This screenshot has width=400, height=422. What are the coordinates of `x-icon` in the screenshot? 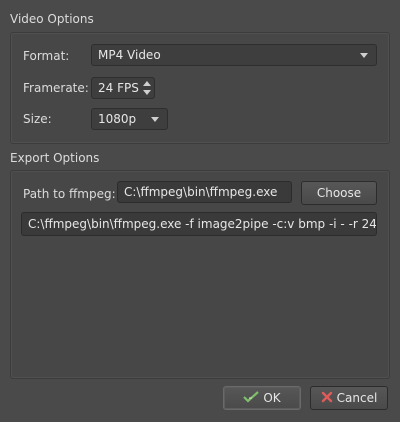 It's located at (327, 399).